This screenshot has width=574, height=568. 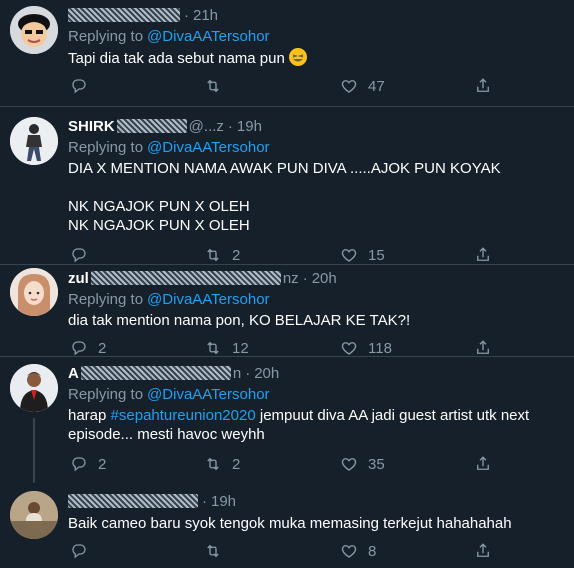 I want to click on retweet-button: 12, so click(x=226, y=348).